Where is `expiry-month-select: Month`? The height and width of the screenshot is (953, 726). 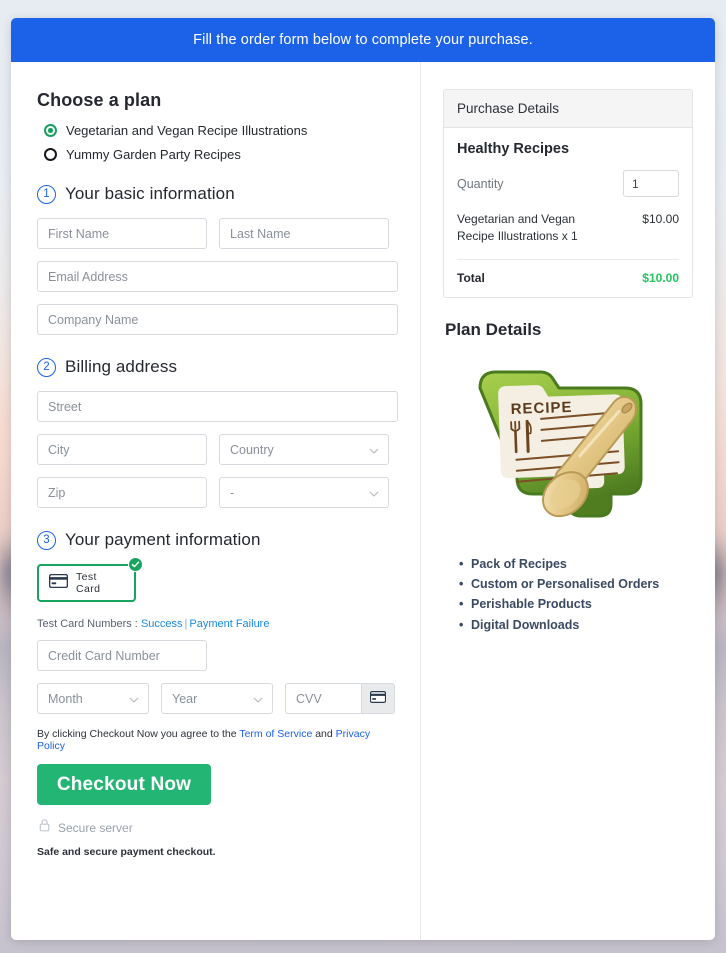 expiry-month-select: Month is located at coordinates (93, 698).